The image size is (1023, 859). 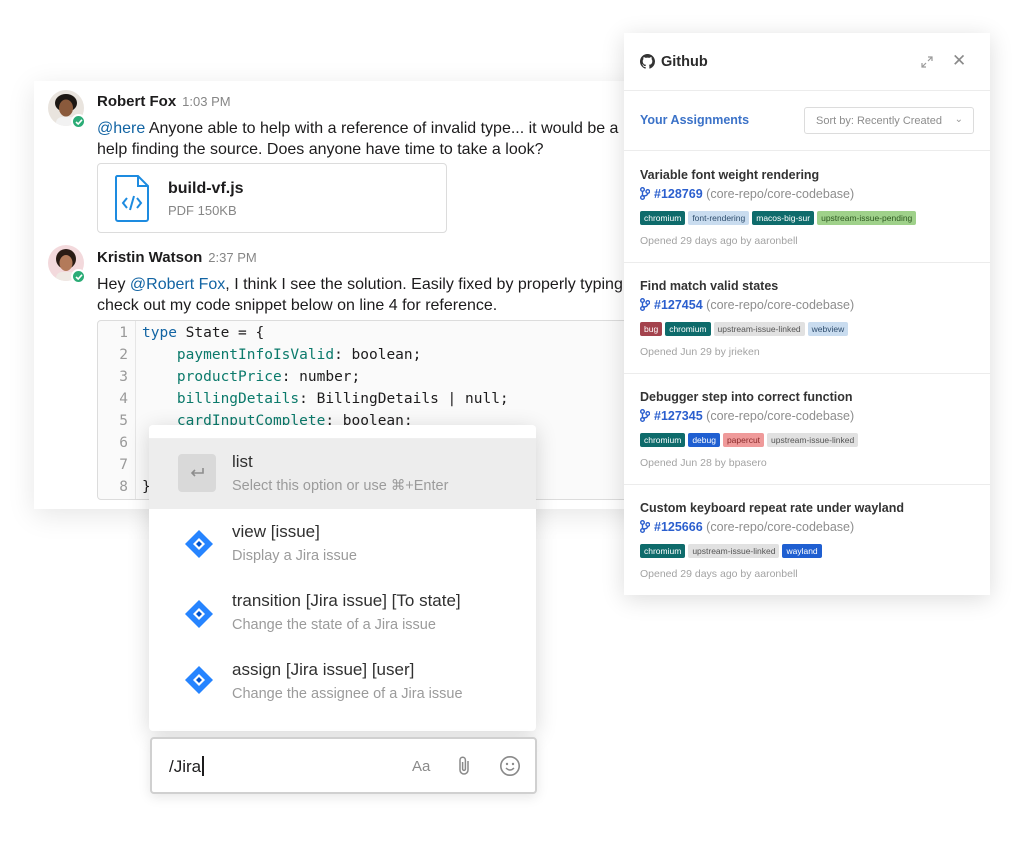 What do you see at coordinates (343, 765) in the screenshot?
I see `message-input: /Jira Aa` at bounding box center [343, 765].